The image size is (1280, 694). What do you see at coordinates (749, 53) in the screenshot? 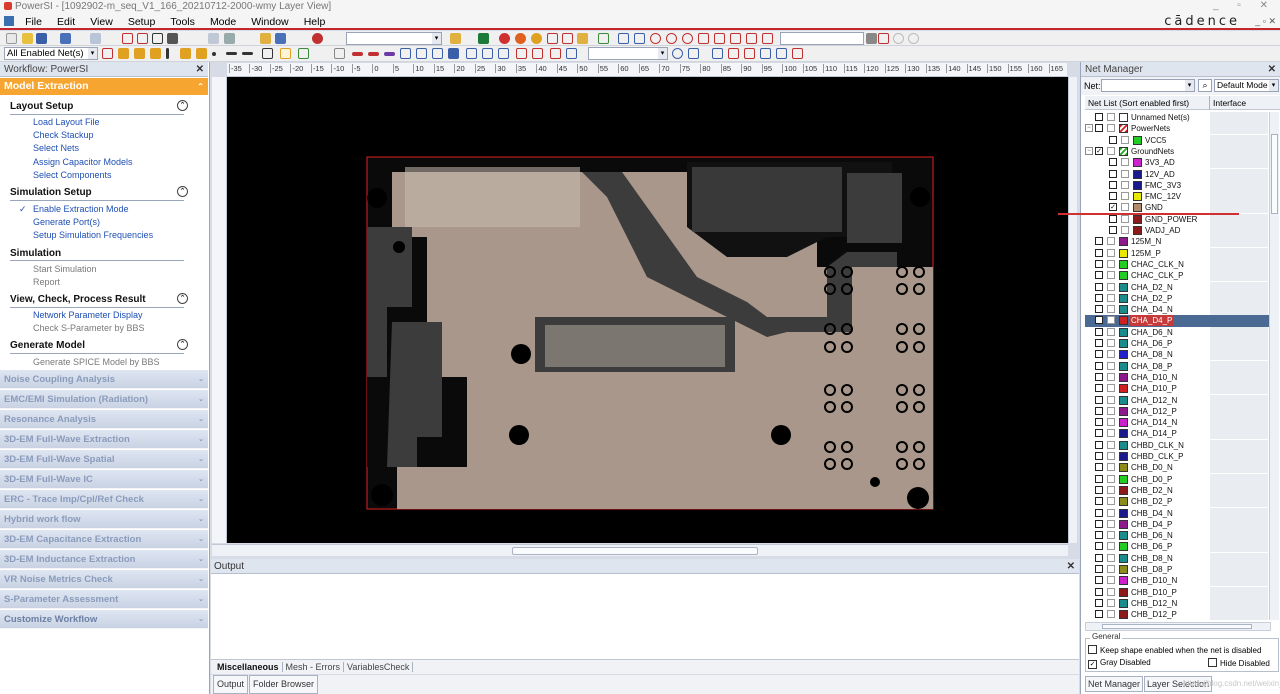
I see `comp-view-icon` at bounding box center [749, 53].